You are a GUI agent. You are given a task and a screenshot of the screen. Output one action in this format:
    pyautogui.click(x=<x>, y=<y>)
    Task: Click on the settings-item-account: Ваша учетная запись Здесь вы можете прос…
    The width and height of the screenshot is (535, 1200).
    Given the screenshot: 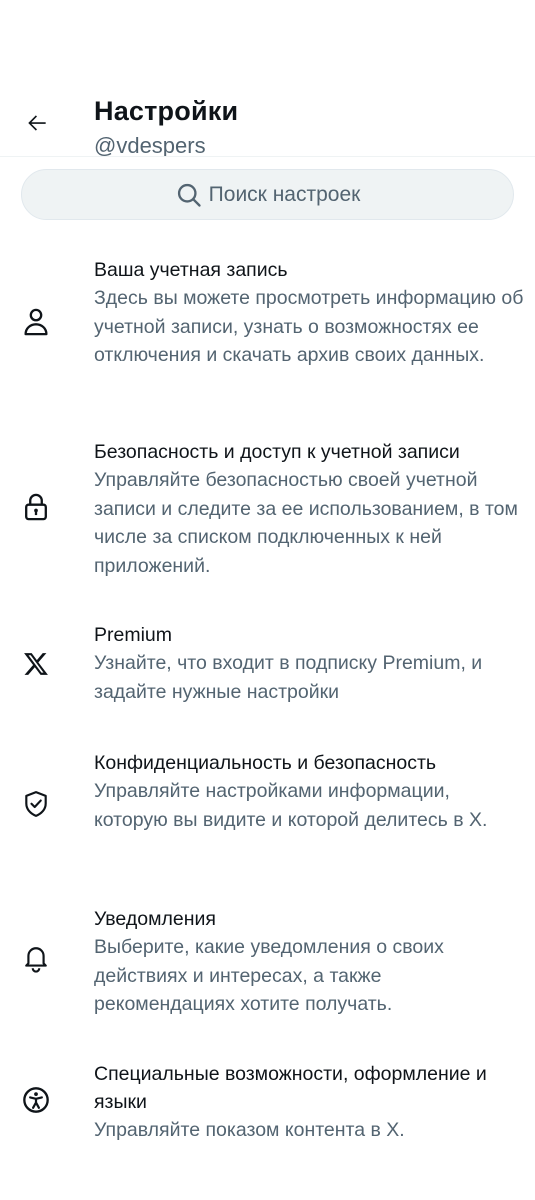 What is the action you would take?
    pyautogui.click(x=267, y=325)
    